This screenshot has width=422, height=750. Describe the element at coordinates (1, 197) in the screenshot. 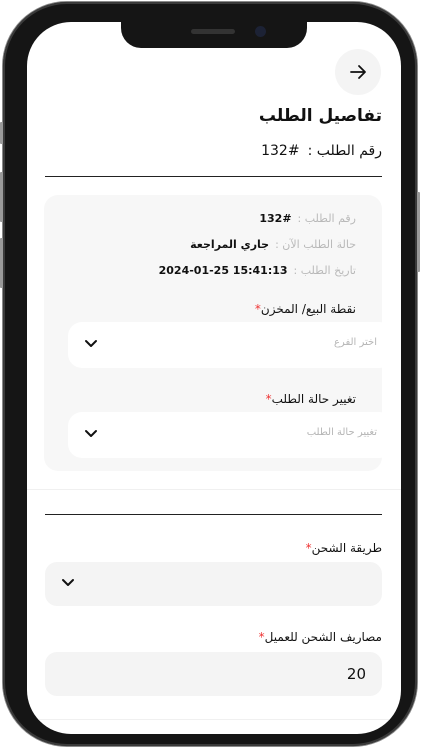

I see `volume-up-button` at that location.